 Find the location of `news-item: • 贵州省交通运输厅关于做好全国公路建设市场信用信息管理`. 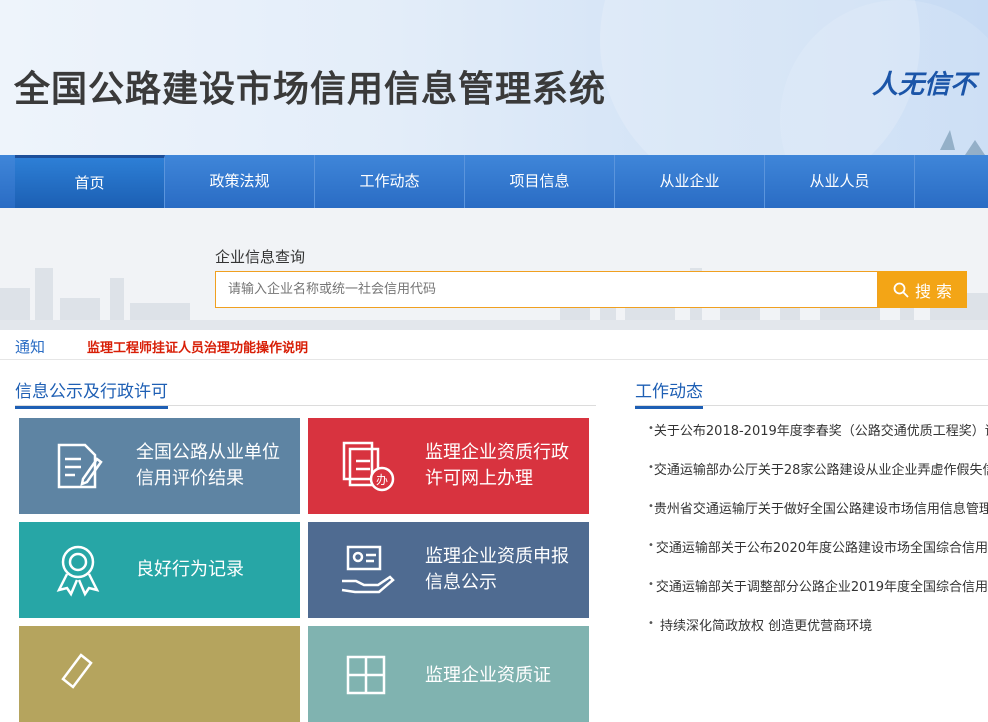

news-item: • 贵州省交通运输厅关于做好全国公路建设市场信用信息管理 is located at coordinates (818, 517).